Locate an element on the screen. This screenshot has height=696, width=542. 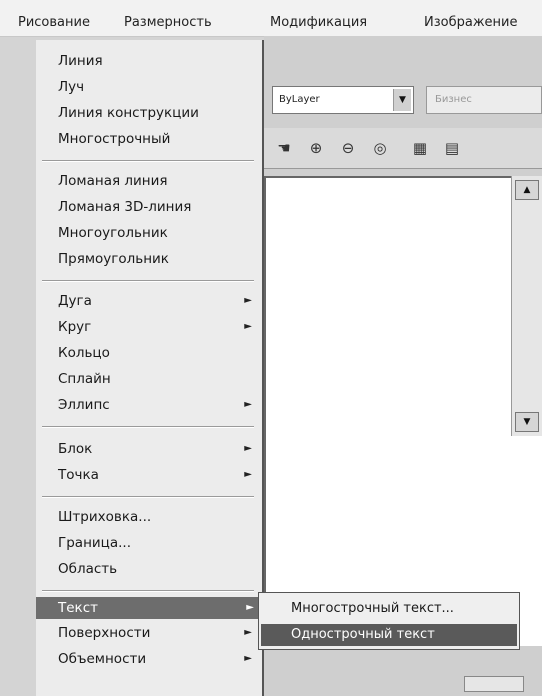
vertical-scrollbar: ▲ ▼ is located at coordinates (526, 306).